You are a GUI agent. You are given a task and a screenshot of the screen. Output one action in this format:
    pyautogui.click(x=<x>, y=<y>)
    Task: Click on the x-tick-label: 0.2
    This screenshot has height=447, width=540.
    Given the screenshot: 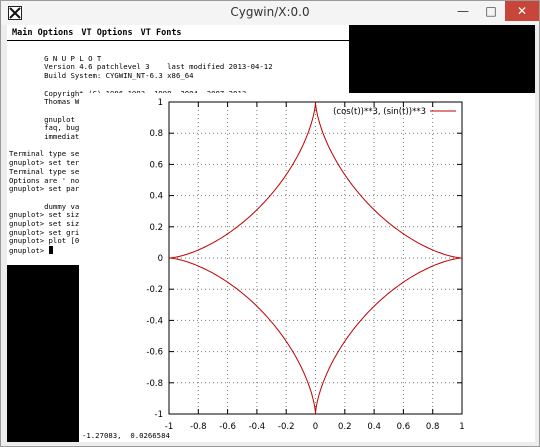 What is the action you would take?
    pyautogui.click(x=345, y=427)
    